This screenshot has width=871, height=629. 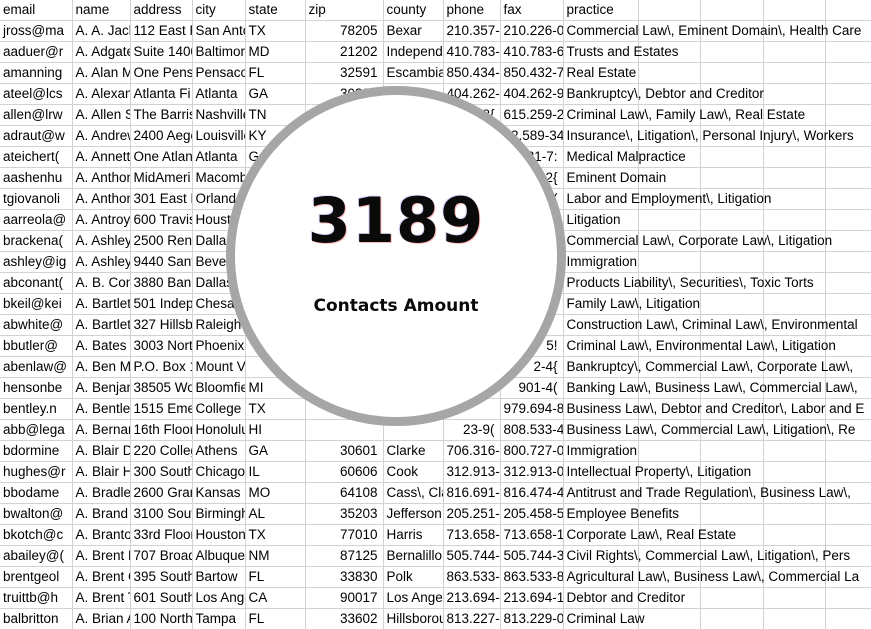 What do you see at coordinates (161, 325) in the screenshot?
I see `cell-address: 327 Hillsb` at bounding box center [161, 325].